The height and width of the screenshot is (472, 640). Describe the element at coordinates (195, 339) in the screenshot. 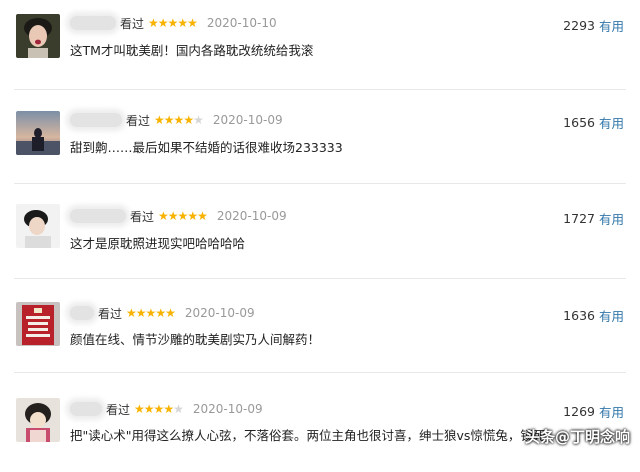

I see `comment-text: 颜值在线、情节沙雕的耽美剧实乃人间解药！` at that location.